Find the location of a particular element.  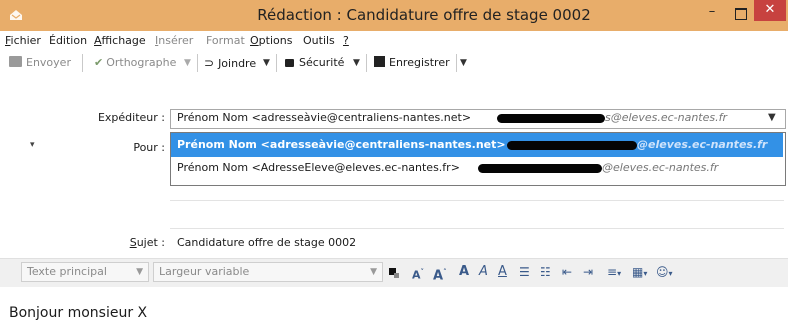

lock-icon is located at coordinates (289, 63).